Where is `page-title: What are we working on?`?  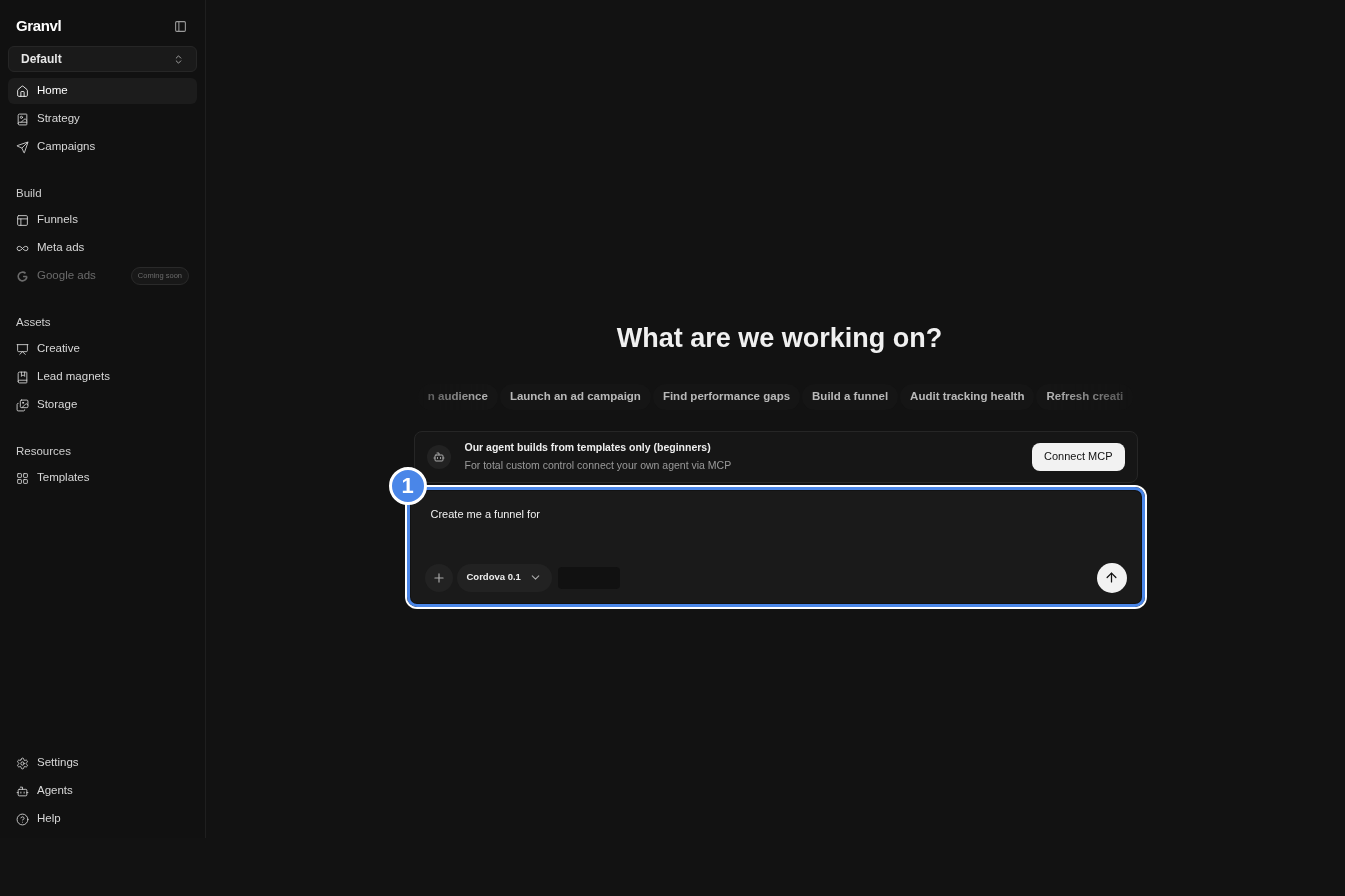
page-title: What are we working on? is located at coordinates (779, 338).